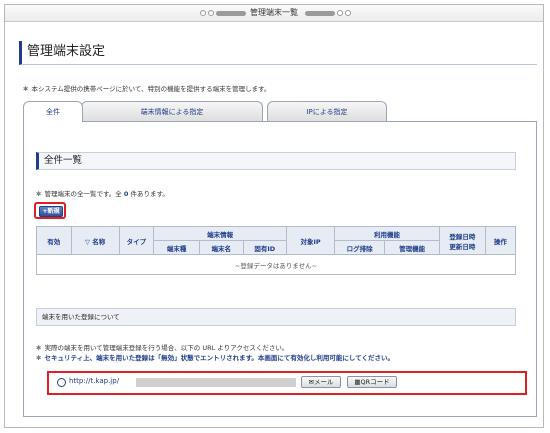 This screenshot has width=550, height=433. Describe the element at coordinates (53, 111) in the screenshot. I see `tab-all: 全件` at that location.